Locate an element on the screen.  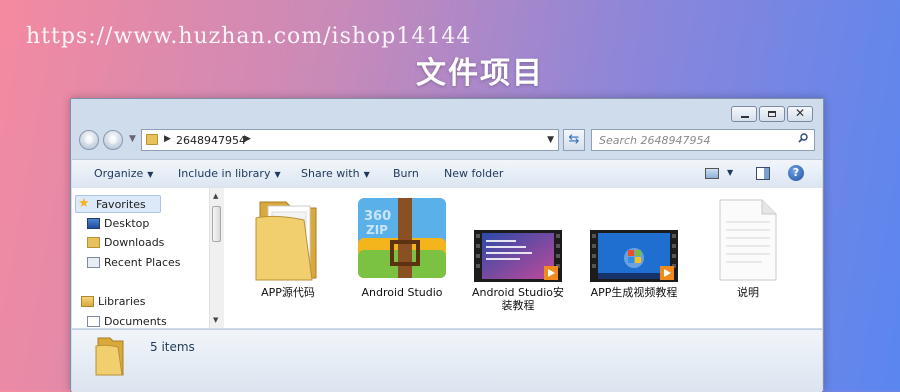
nav-item-desktop: Desktop is located at coordinates (116, 224).